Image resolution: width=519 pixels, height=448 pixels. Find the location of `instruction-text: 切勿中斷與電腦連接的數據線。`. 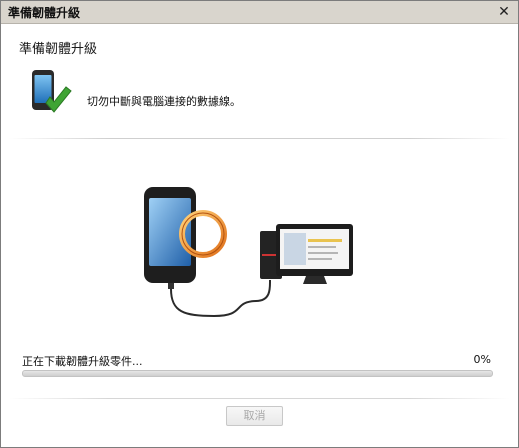

instruction-text: 切勿中斷與電腦連接的數據線。 is located at coordinates (164, 101).